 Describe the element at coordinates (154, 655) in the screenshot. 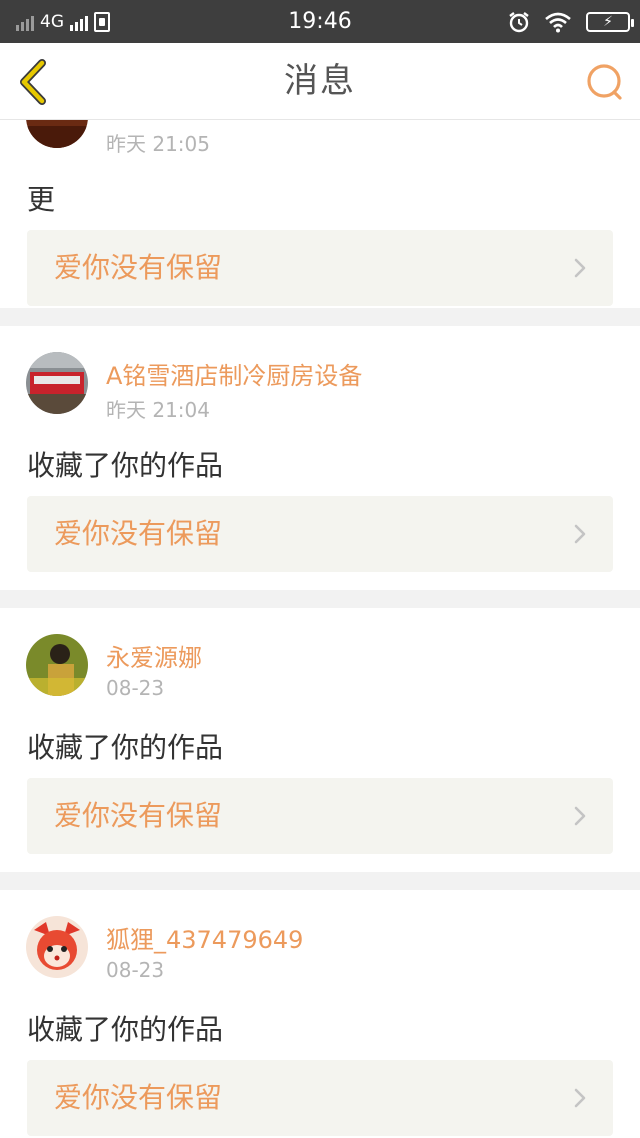

I see `user-name: 永爱源娜` at that location.